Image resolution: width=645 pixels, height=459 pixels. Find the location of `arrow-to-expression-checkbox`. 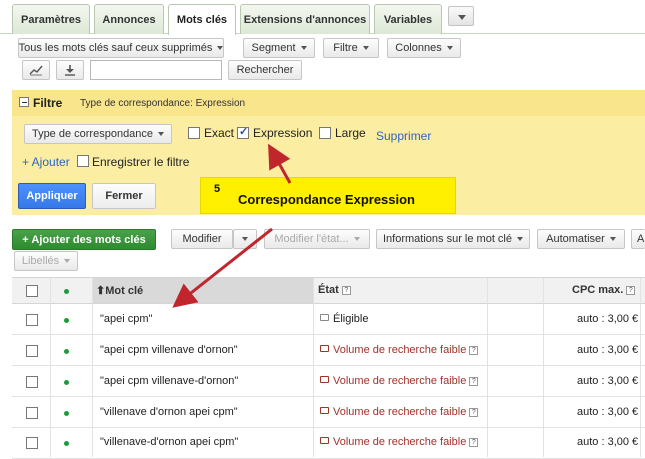

arrow-to-expression-checkbox is located at coordinates (280, 163).